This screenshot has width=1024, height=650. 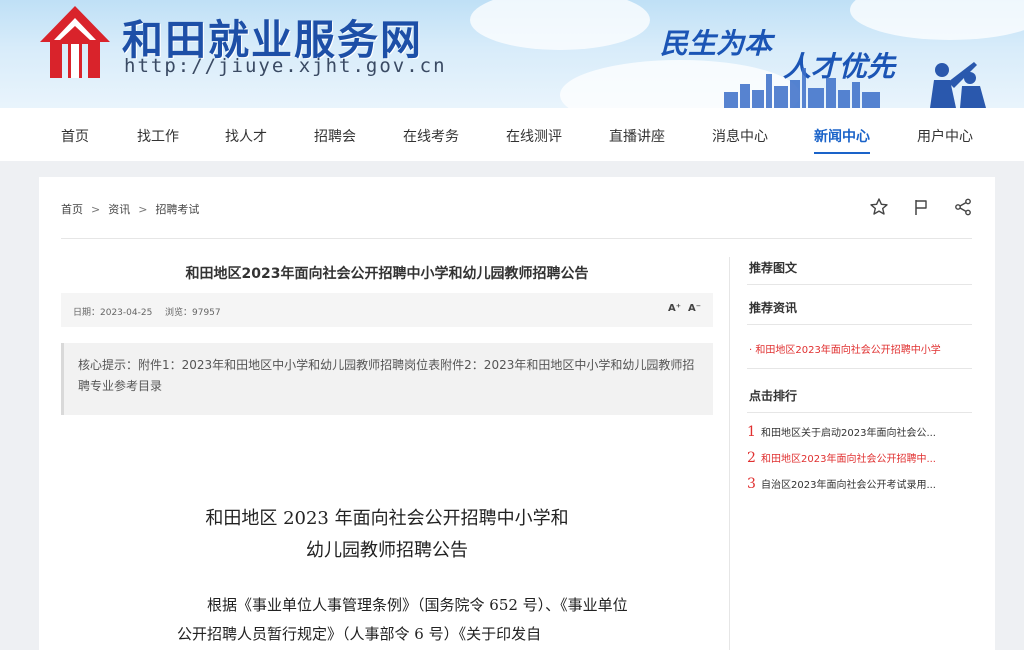 What do you see at coordinates (684, 308) in the screenshot?
I see `font-size-controls: A⁺ A⁻` at bounding box center [684, 308].